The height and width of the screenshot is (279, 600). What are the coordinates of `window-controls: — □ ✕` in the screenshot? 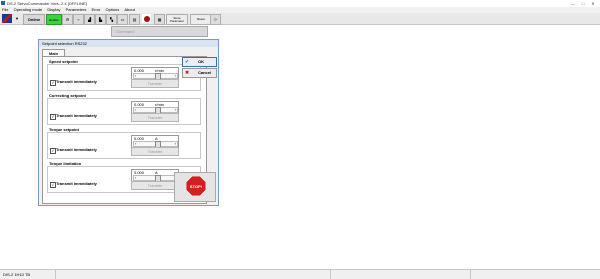 It's located at (583, 3).